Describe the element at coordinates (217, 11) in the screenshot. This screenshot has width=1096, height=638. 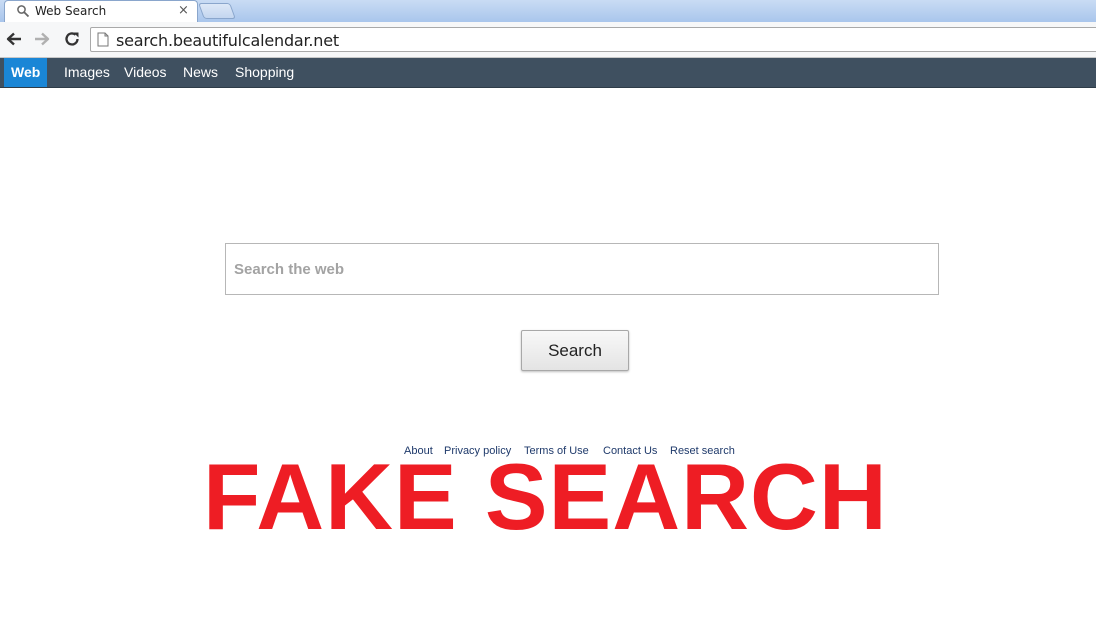
I see `new-tab-button` at that location.